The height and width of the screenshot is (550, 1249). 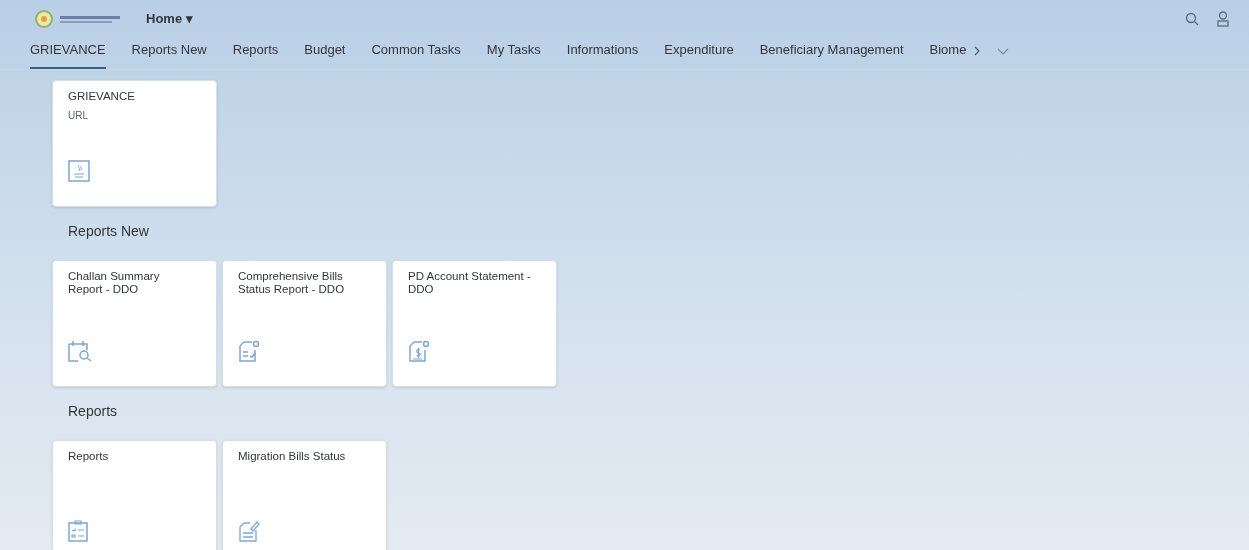 What do you see at coordinates (1003, 52) in the screenshot?
I see `chevron-down-icon` at bounding box center [1003, 52].